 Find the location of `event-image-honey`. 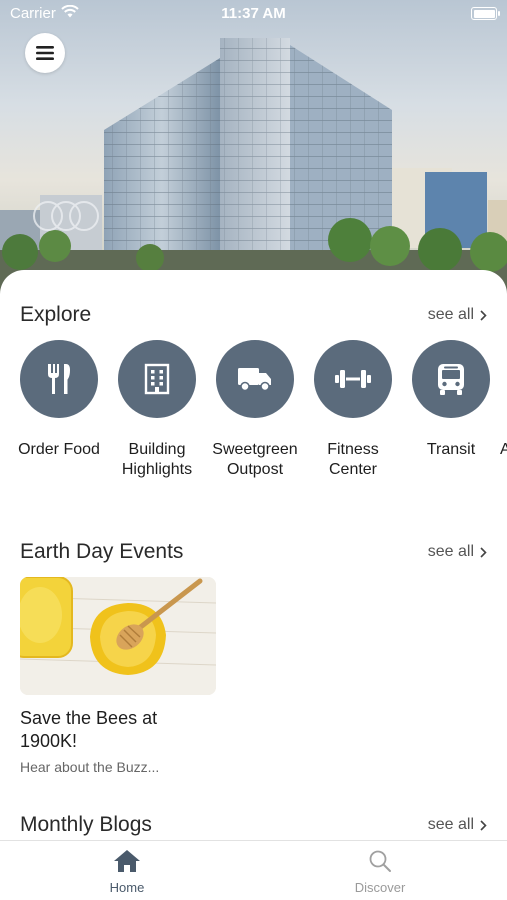

event-image-honey is located at coordinates (118, 636).